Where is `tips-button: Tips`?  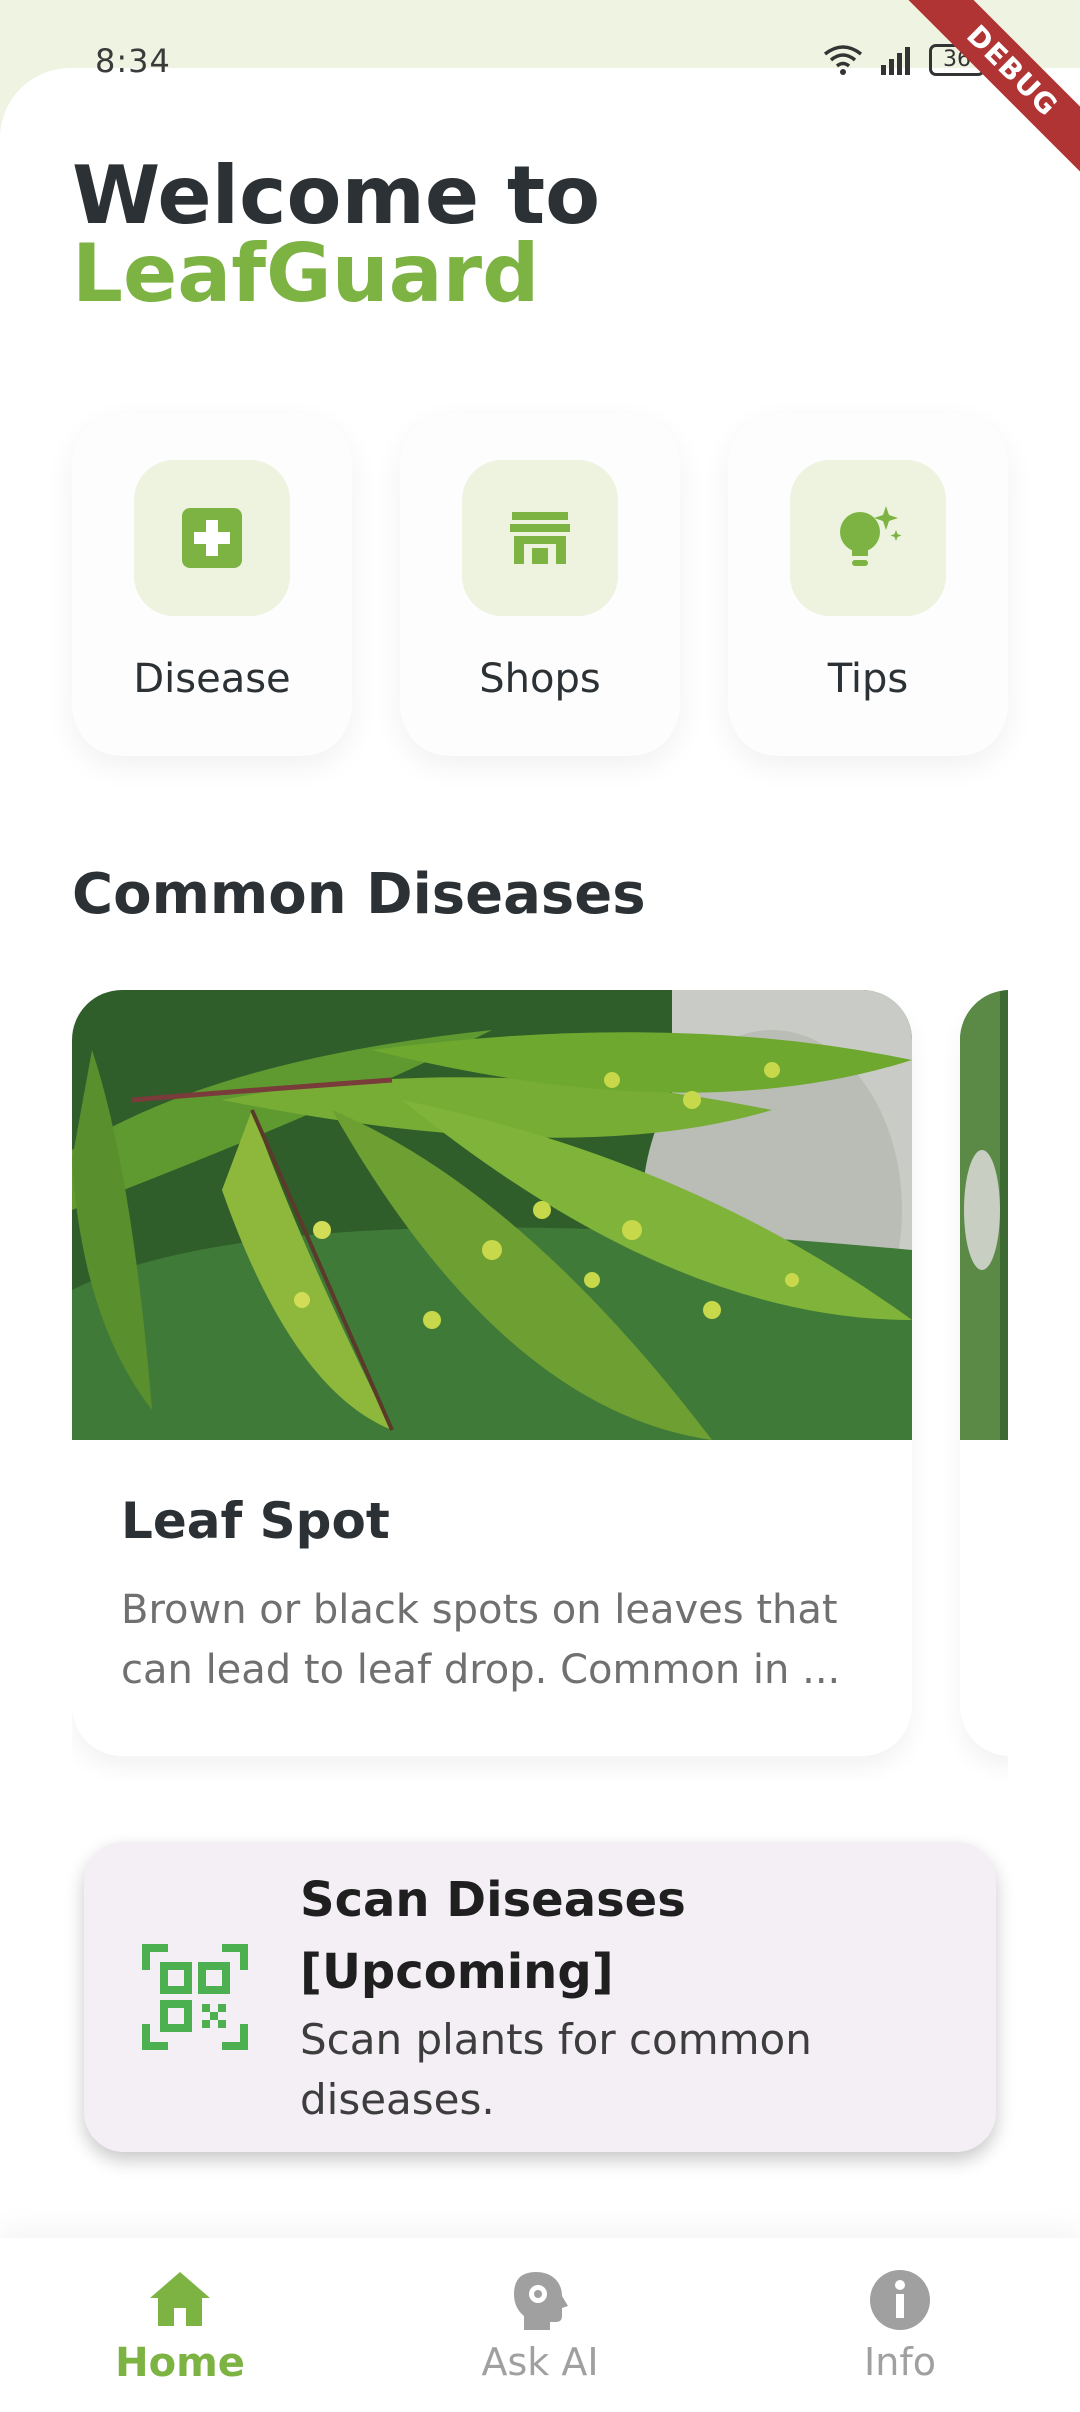 tips-button: Tips is located at coordinates (868, 585).